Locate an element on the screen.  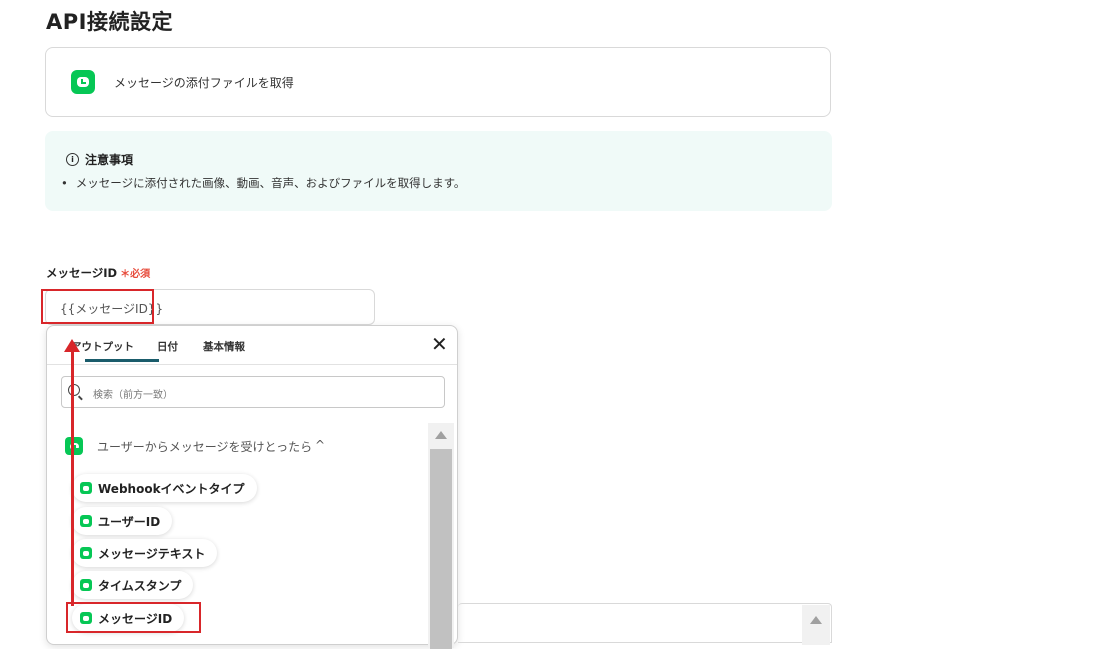
required-badge: ＊必須 is located at coordinates (135, 274).